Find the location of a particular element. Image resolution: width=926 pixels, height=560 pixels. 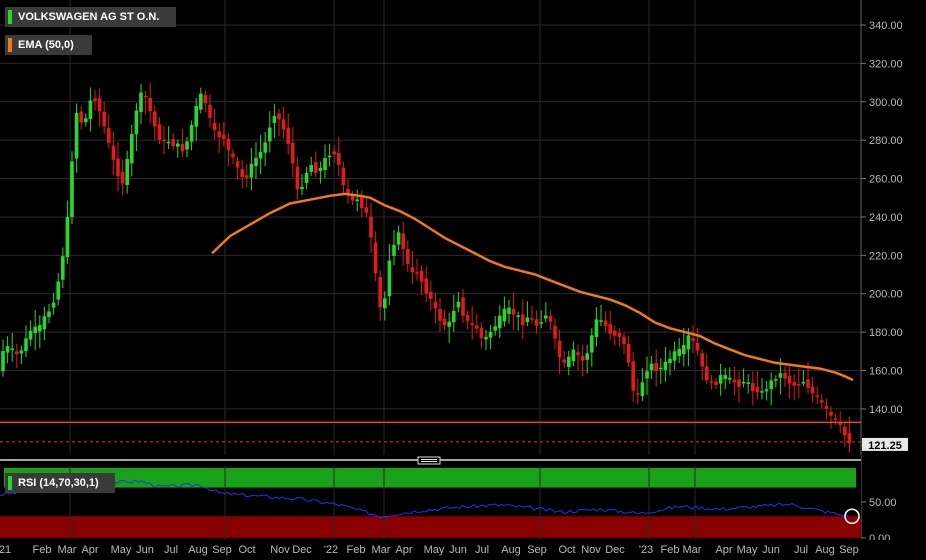

legend-label-ema: EMA (50,0) is located at coordinates (46, 45).